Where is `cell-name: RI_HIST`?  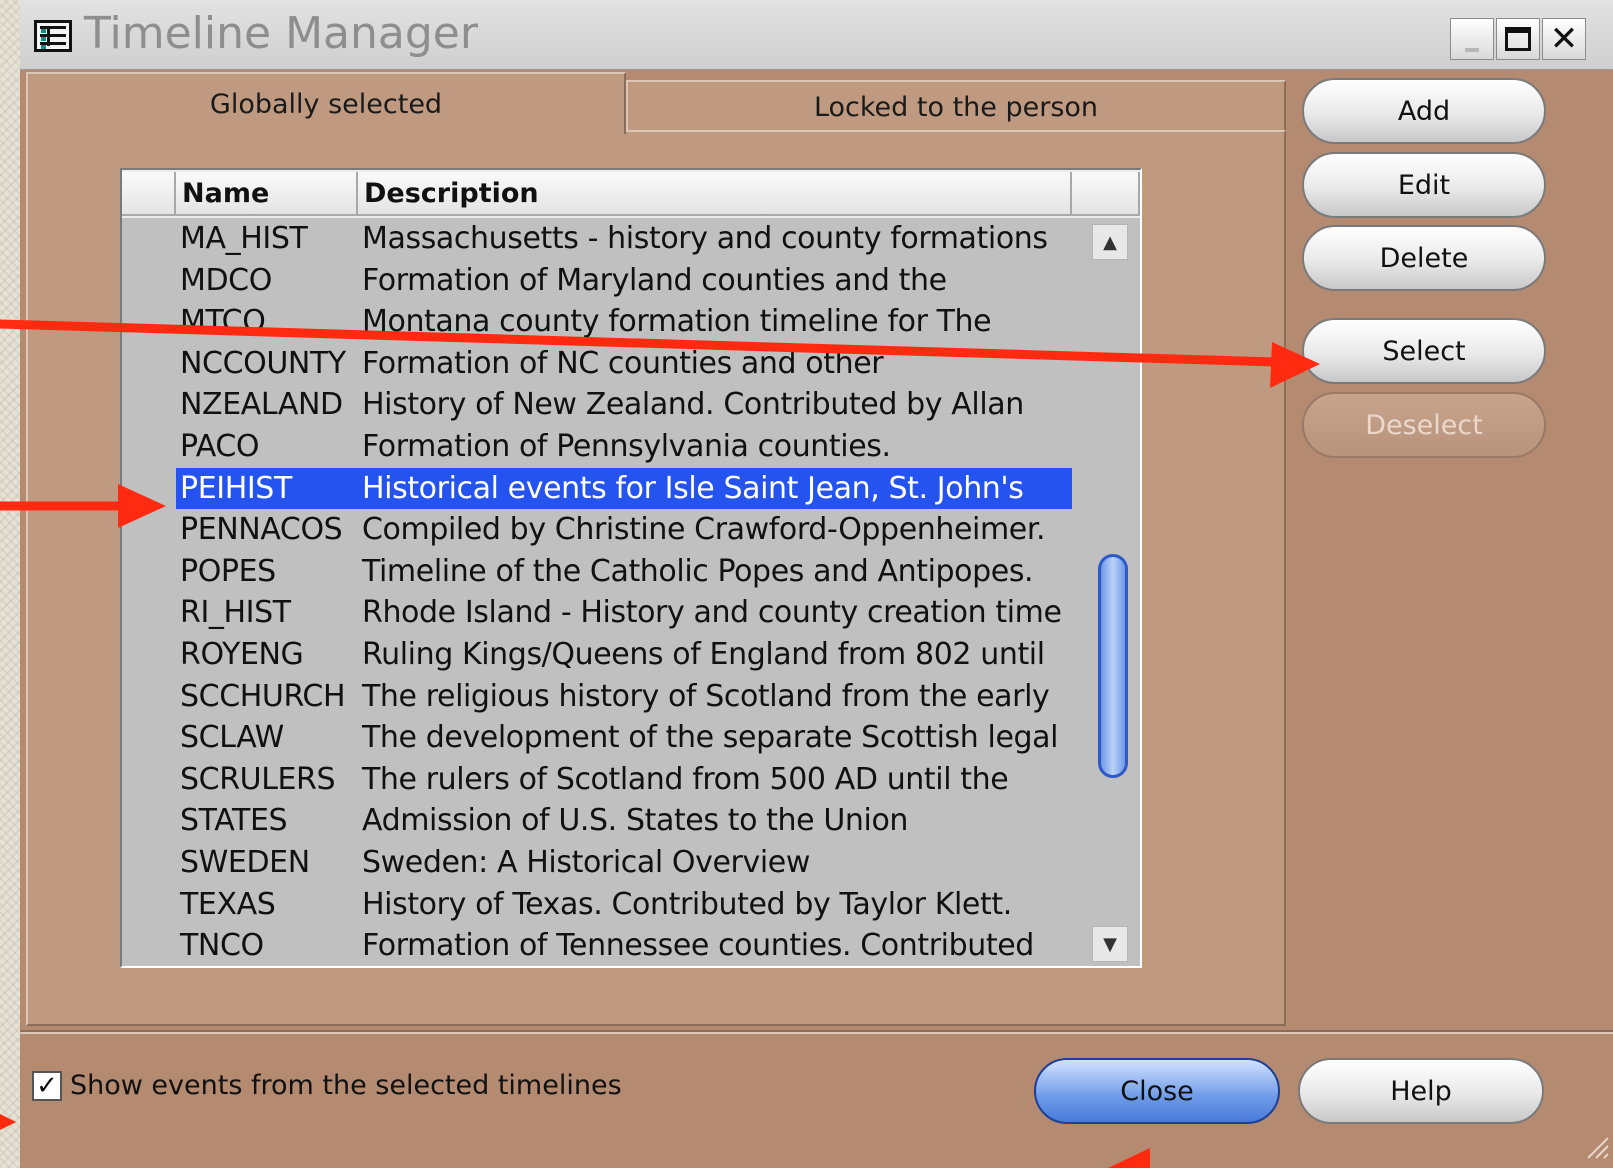 cell-name: RI_HIST is located at coordinates (235, 613).